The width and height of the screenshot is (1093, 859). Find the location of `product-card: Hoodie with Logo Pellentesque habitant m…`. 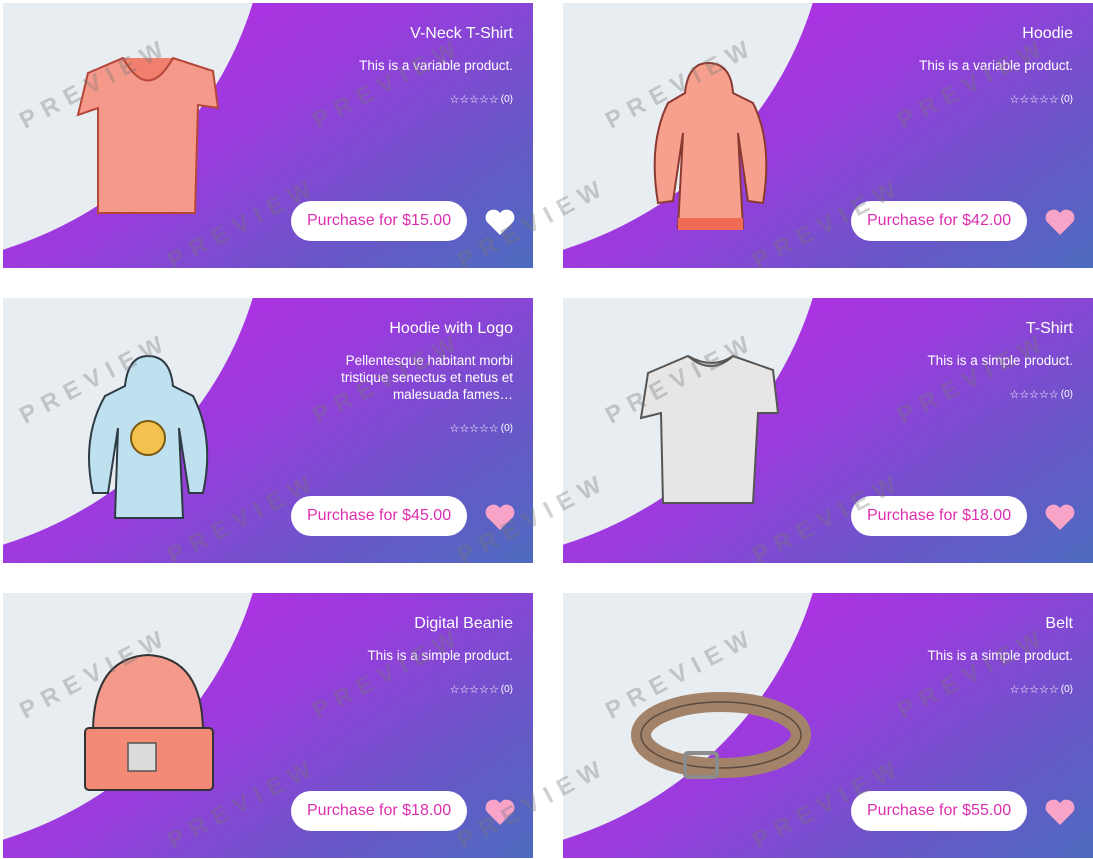

product-card: Hoodie with Logo Pellentesque habitant m… is located at coordinates (268, 430).